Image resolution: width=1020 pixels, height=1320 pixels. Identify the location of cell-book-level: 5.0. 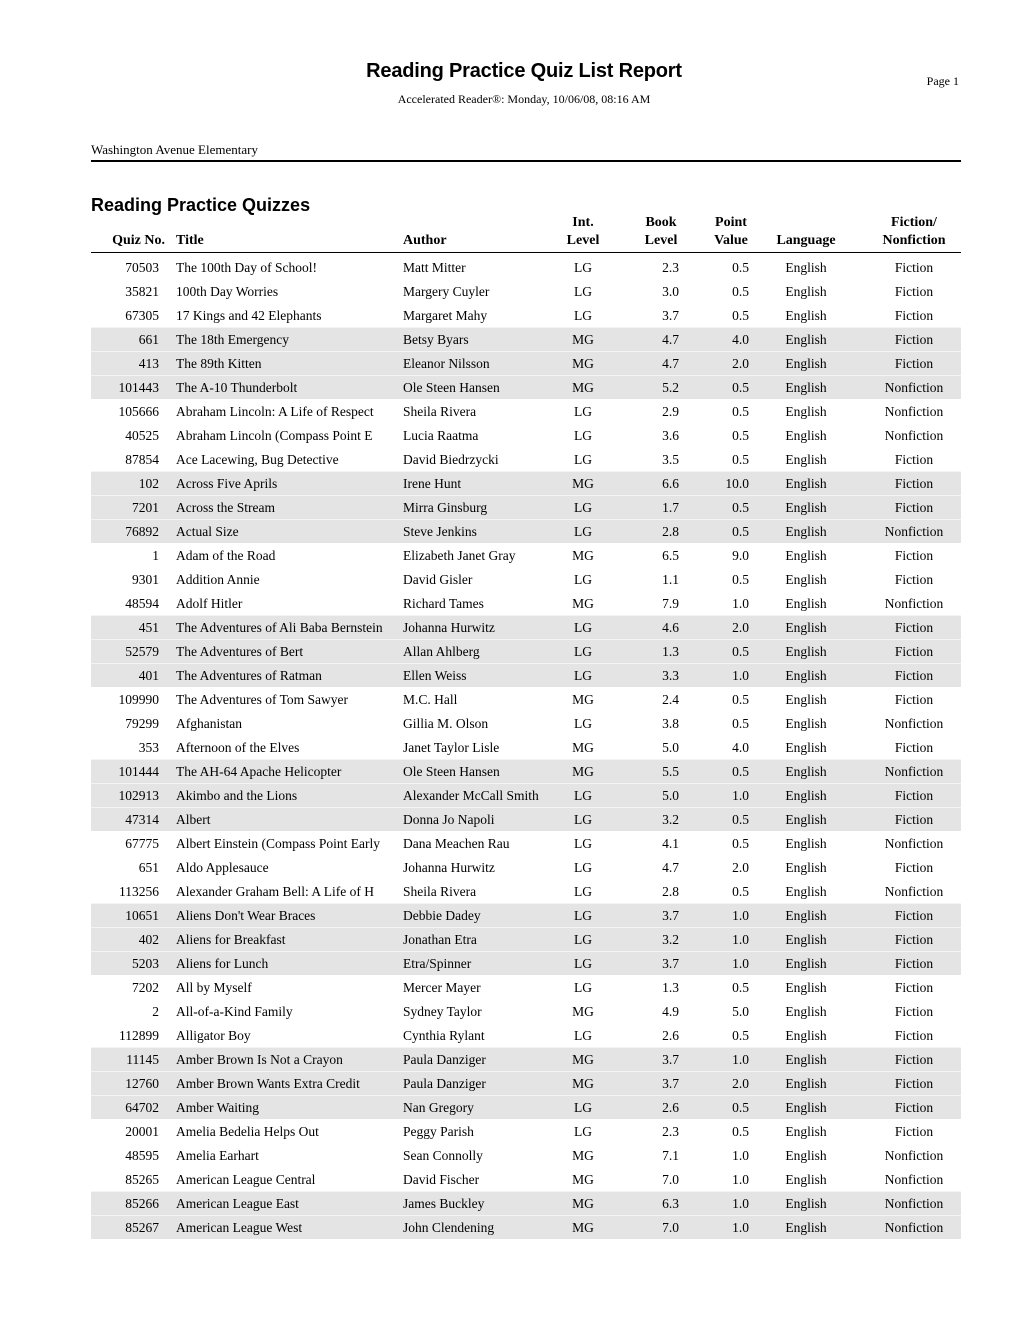
(670, 795).